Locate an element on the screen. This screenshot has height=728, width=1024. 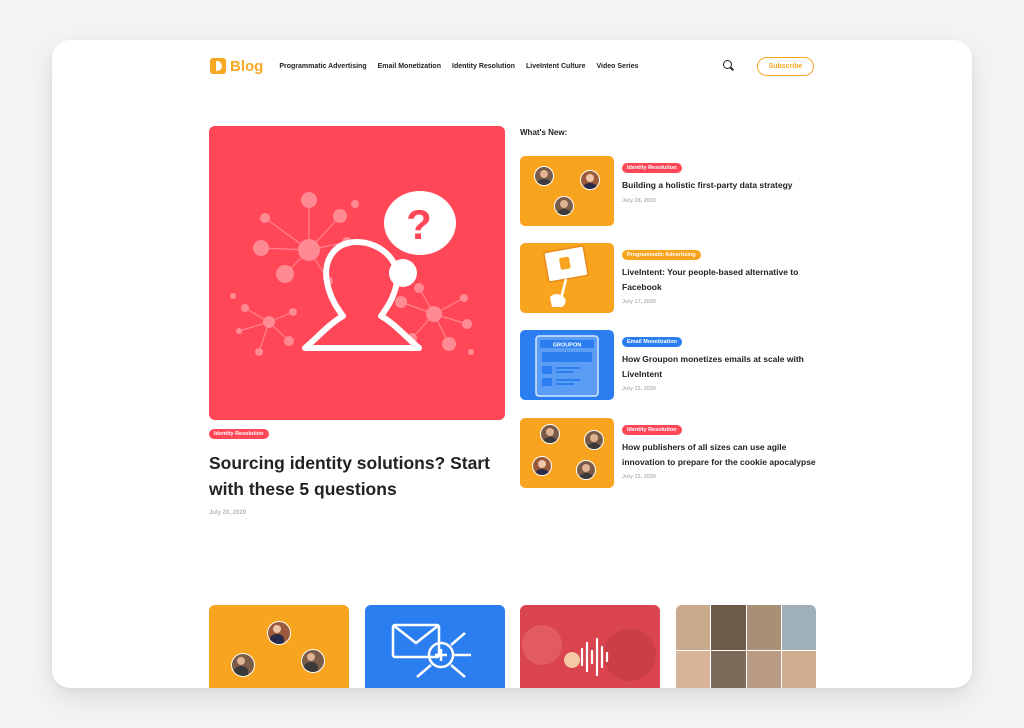
subscribe-button: Subscribe is located at coordinates (785, 66).